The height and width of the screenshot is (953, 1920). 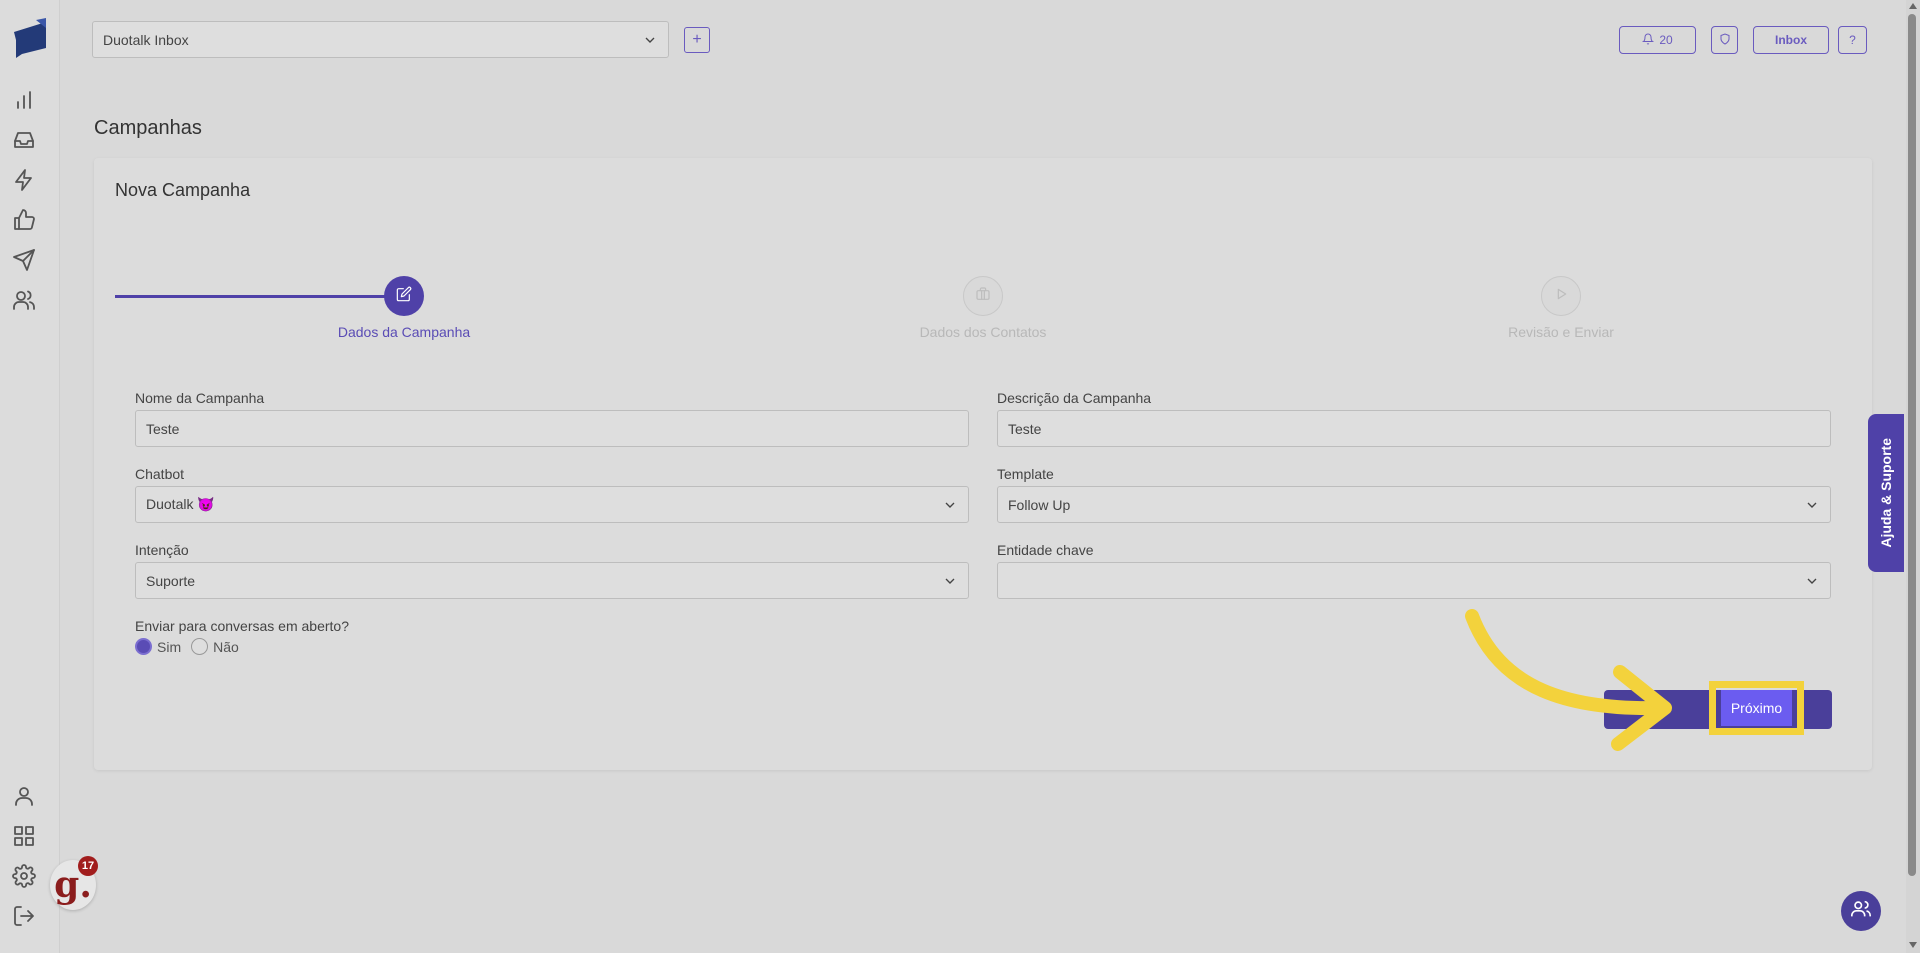 I want to click on bell-icon, so click(x=1648, y=40).